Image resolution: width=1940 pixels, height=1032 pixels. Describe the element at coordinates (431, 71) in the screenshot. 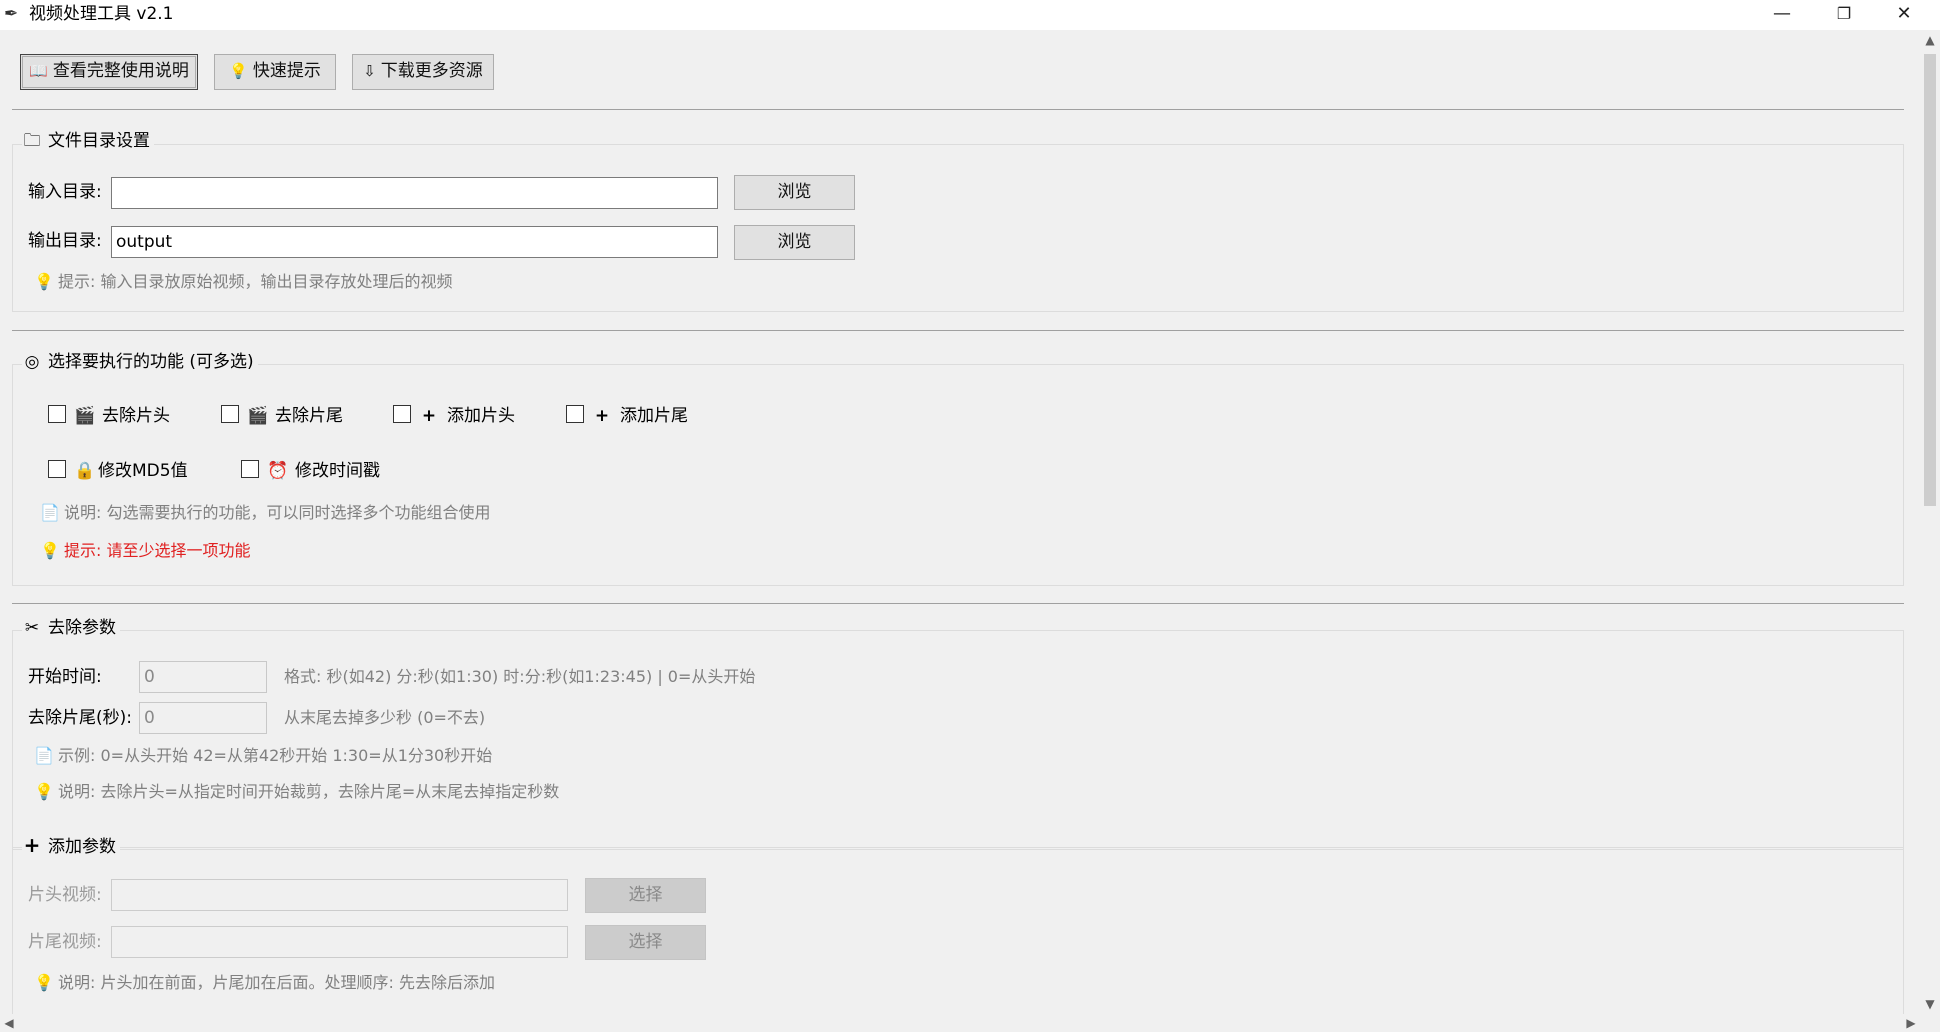

I see `download-resources-label: 下载更多资源` at that location.